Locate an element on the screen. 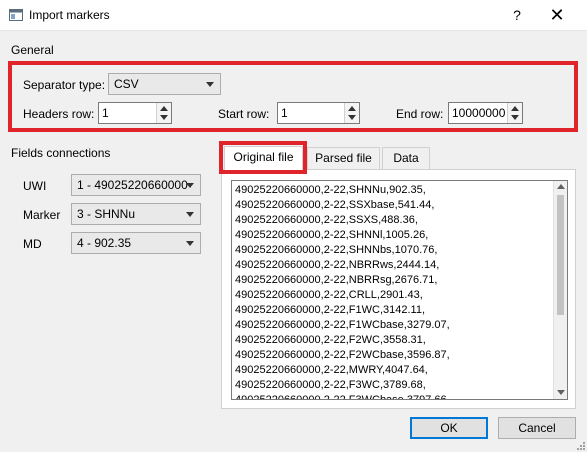 The height and width of the screenshot is (452, 587). file-line: 49025220660000,2-22,F1WCbase,3279.07, is located at coordinates (342, 325).